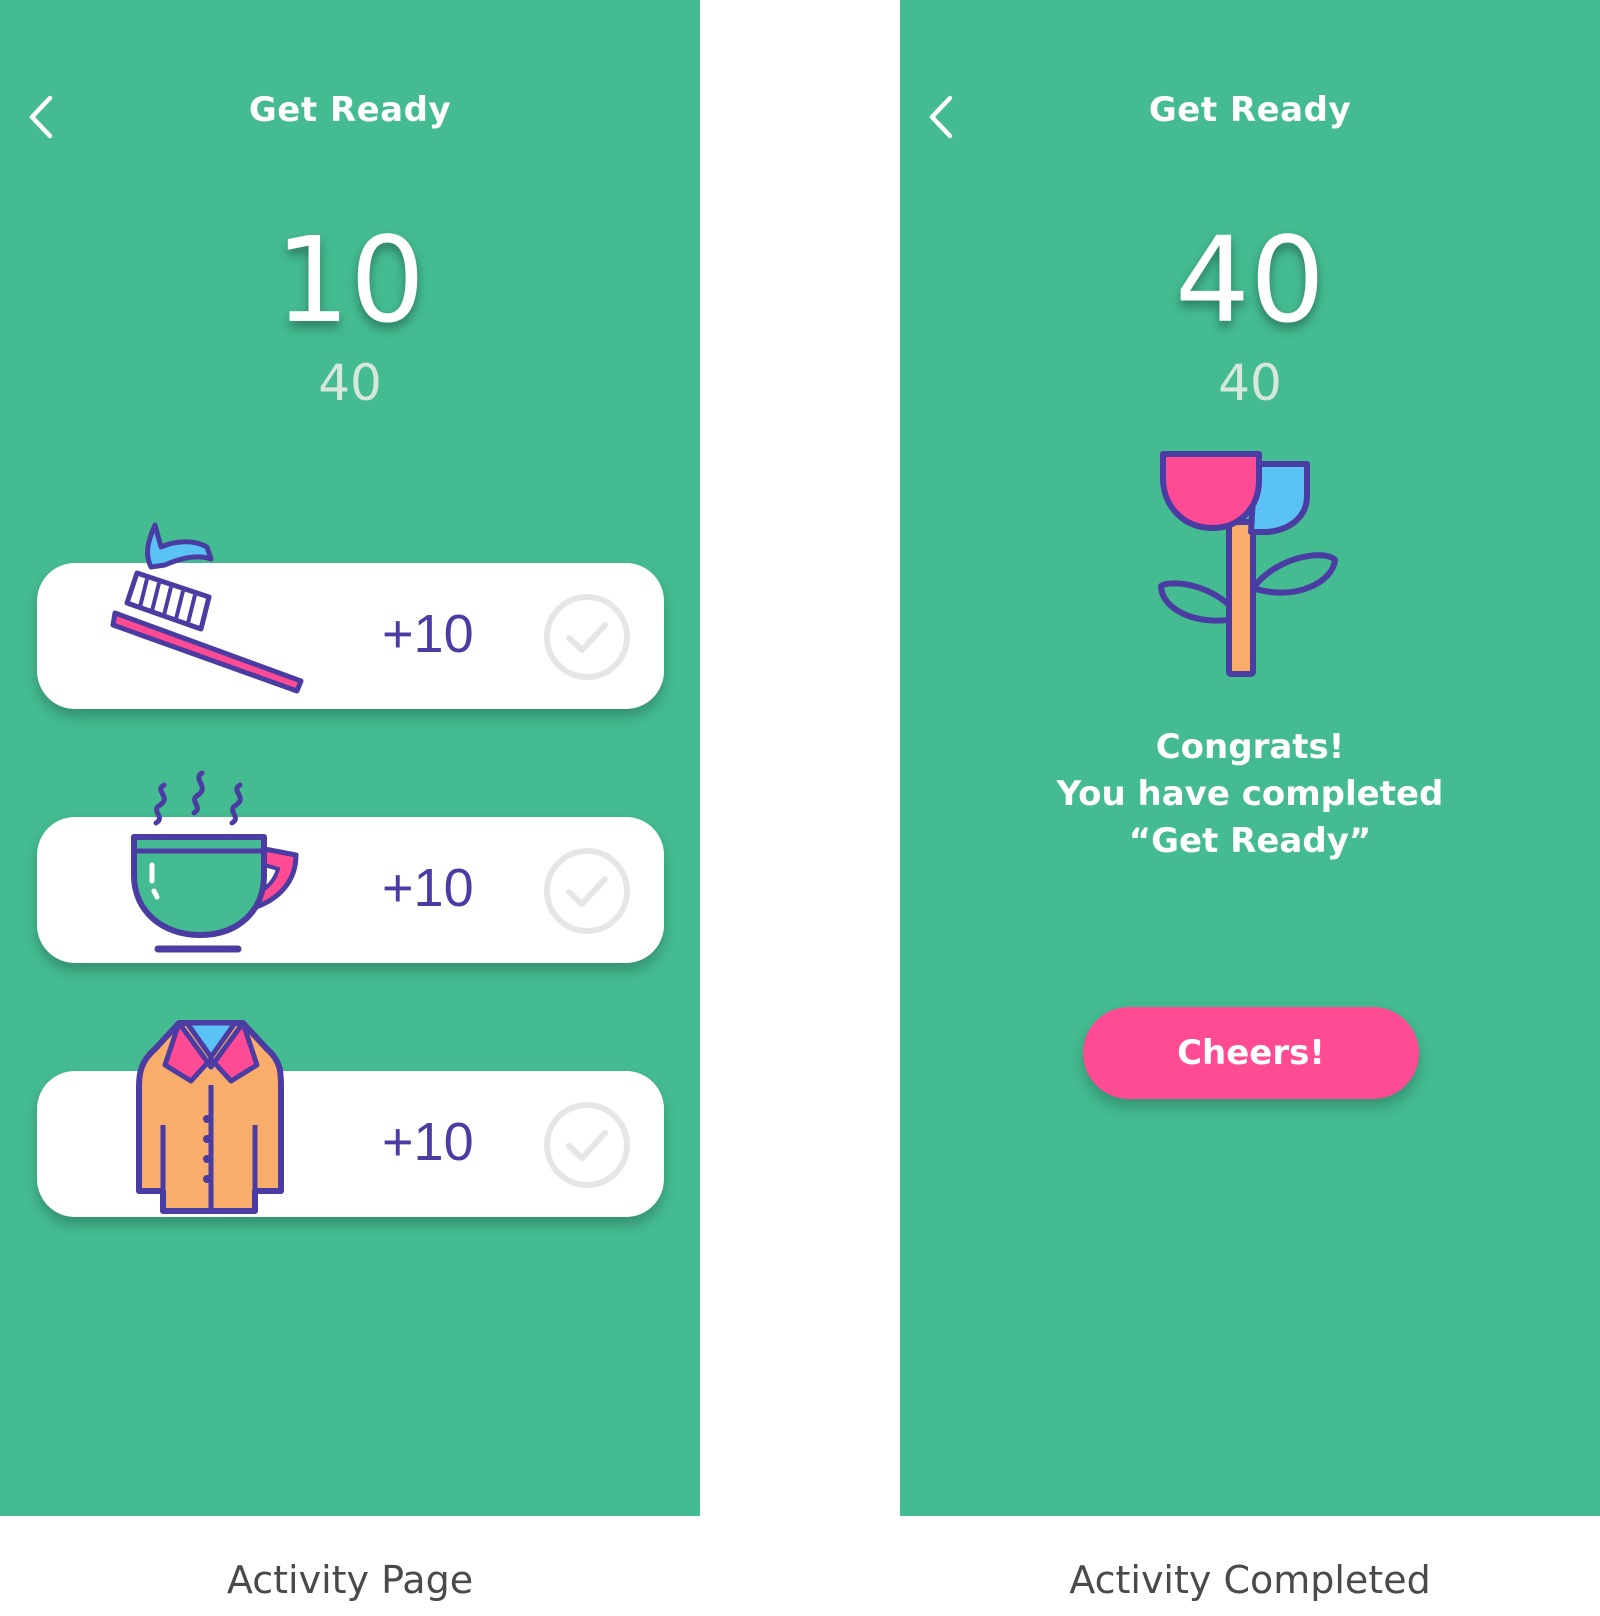 The width and height of the screenshot is (1600, 1616). Describe the element at coordinates (210, 1117) in the screenshot. I see `coat-icon` at that location.